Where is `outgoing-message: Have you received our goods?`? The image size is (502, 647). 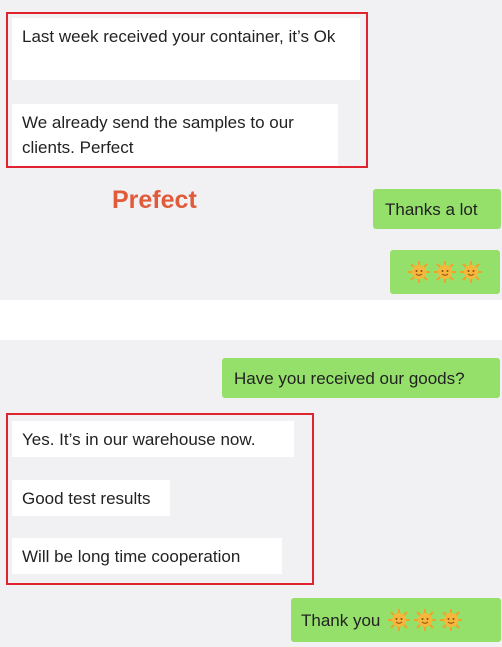 outgoing-message: Have you received our goods? is located at coordinates (361, 378).